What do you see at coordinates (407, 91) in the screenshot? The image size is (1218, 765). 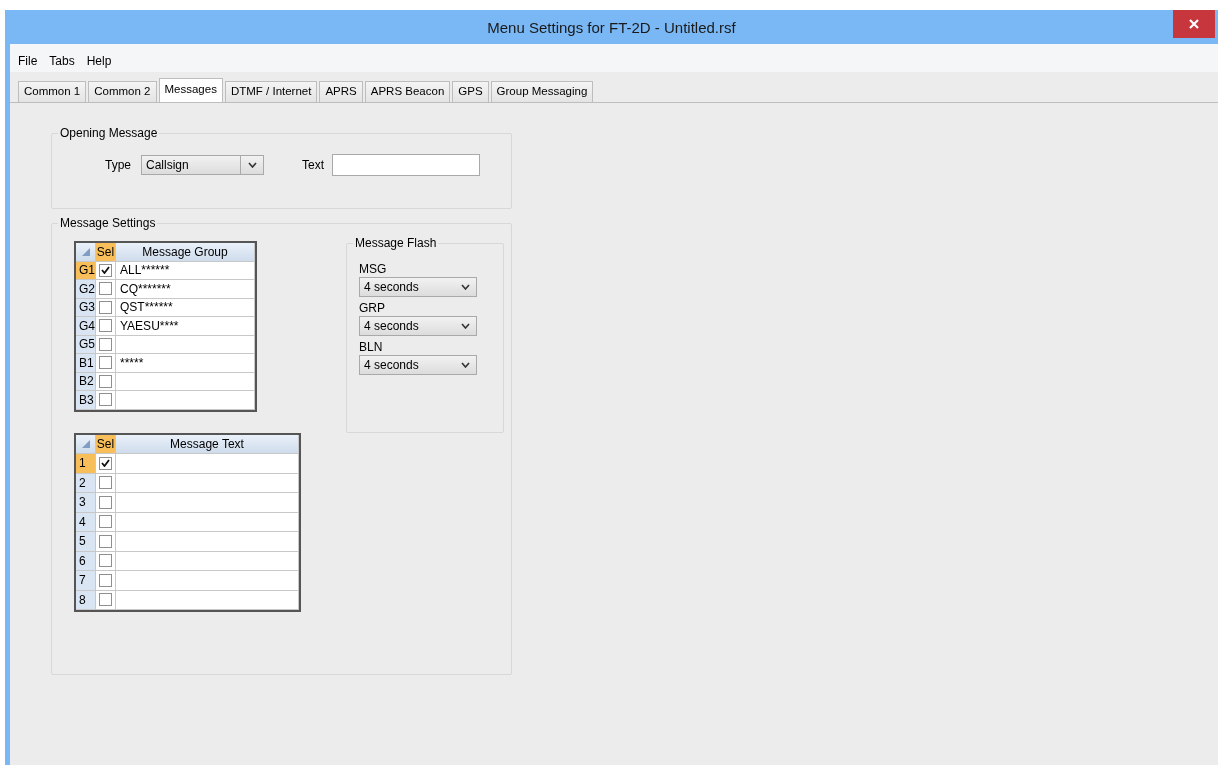 I see `tab: APRS Beacon` at bounding box center [407, 91].